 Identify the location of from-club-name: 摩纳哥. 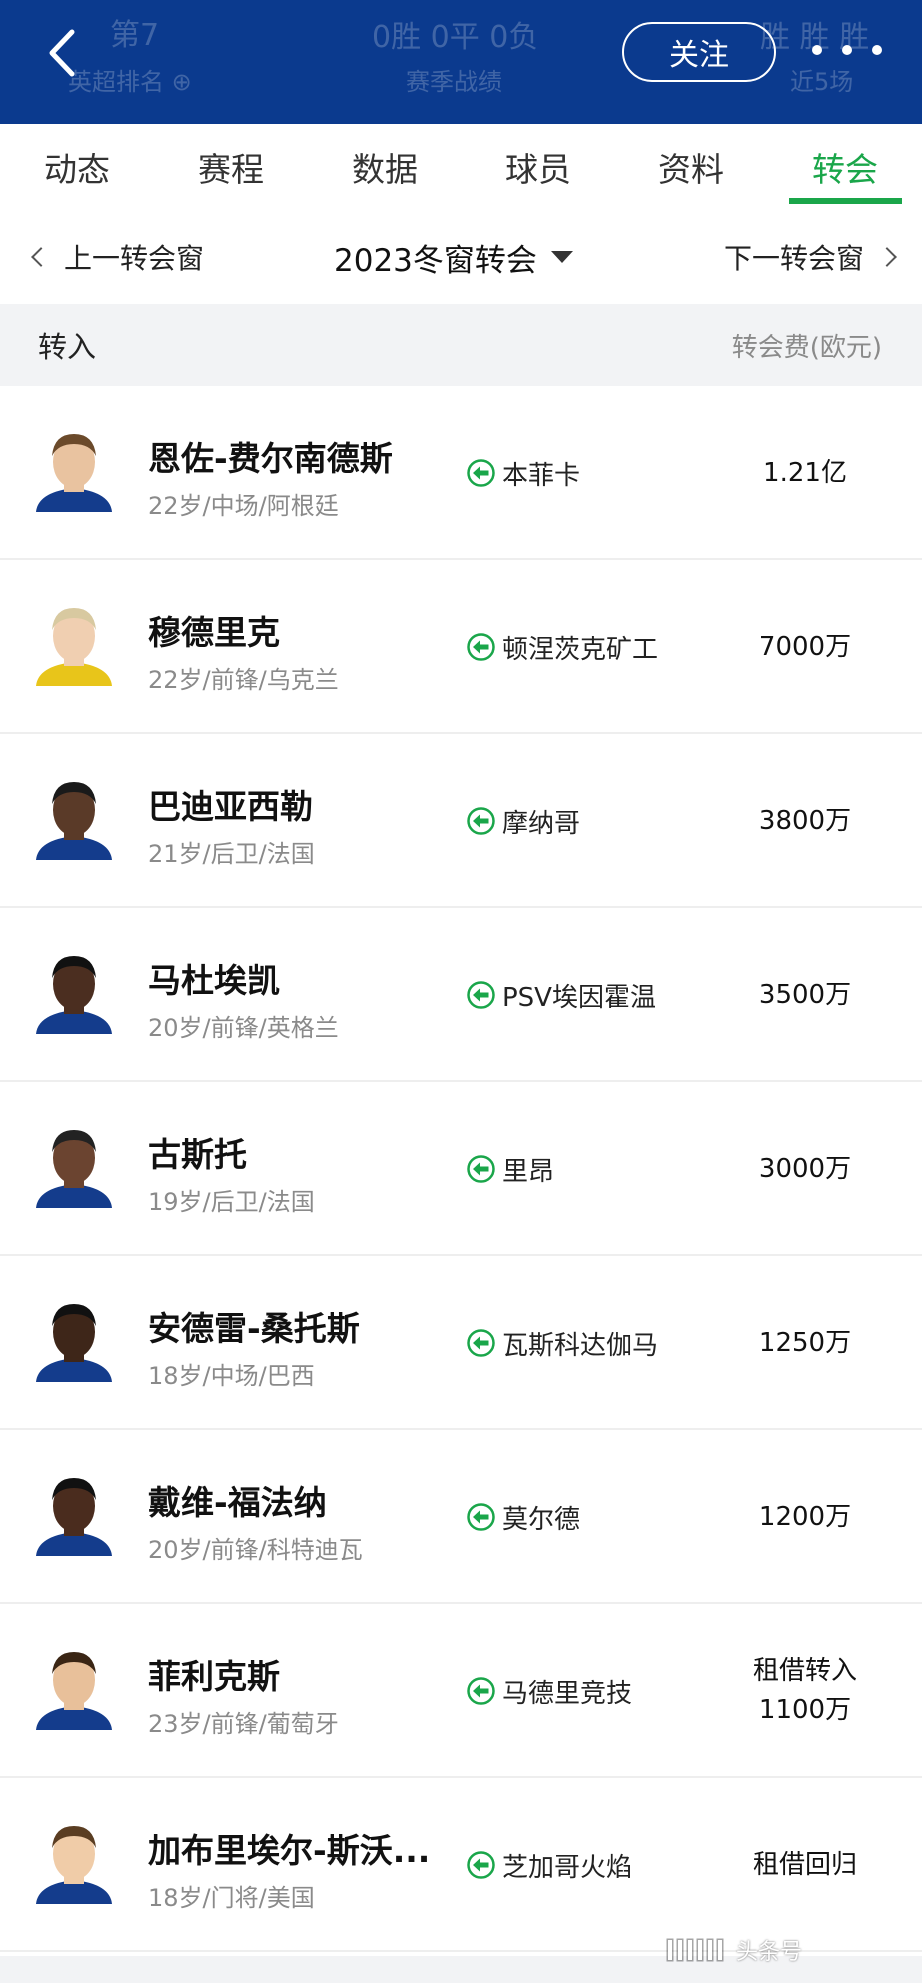
(541, 823).